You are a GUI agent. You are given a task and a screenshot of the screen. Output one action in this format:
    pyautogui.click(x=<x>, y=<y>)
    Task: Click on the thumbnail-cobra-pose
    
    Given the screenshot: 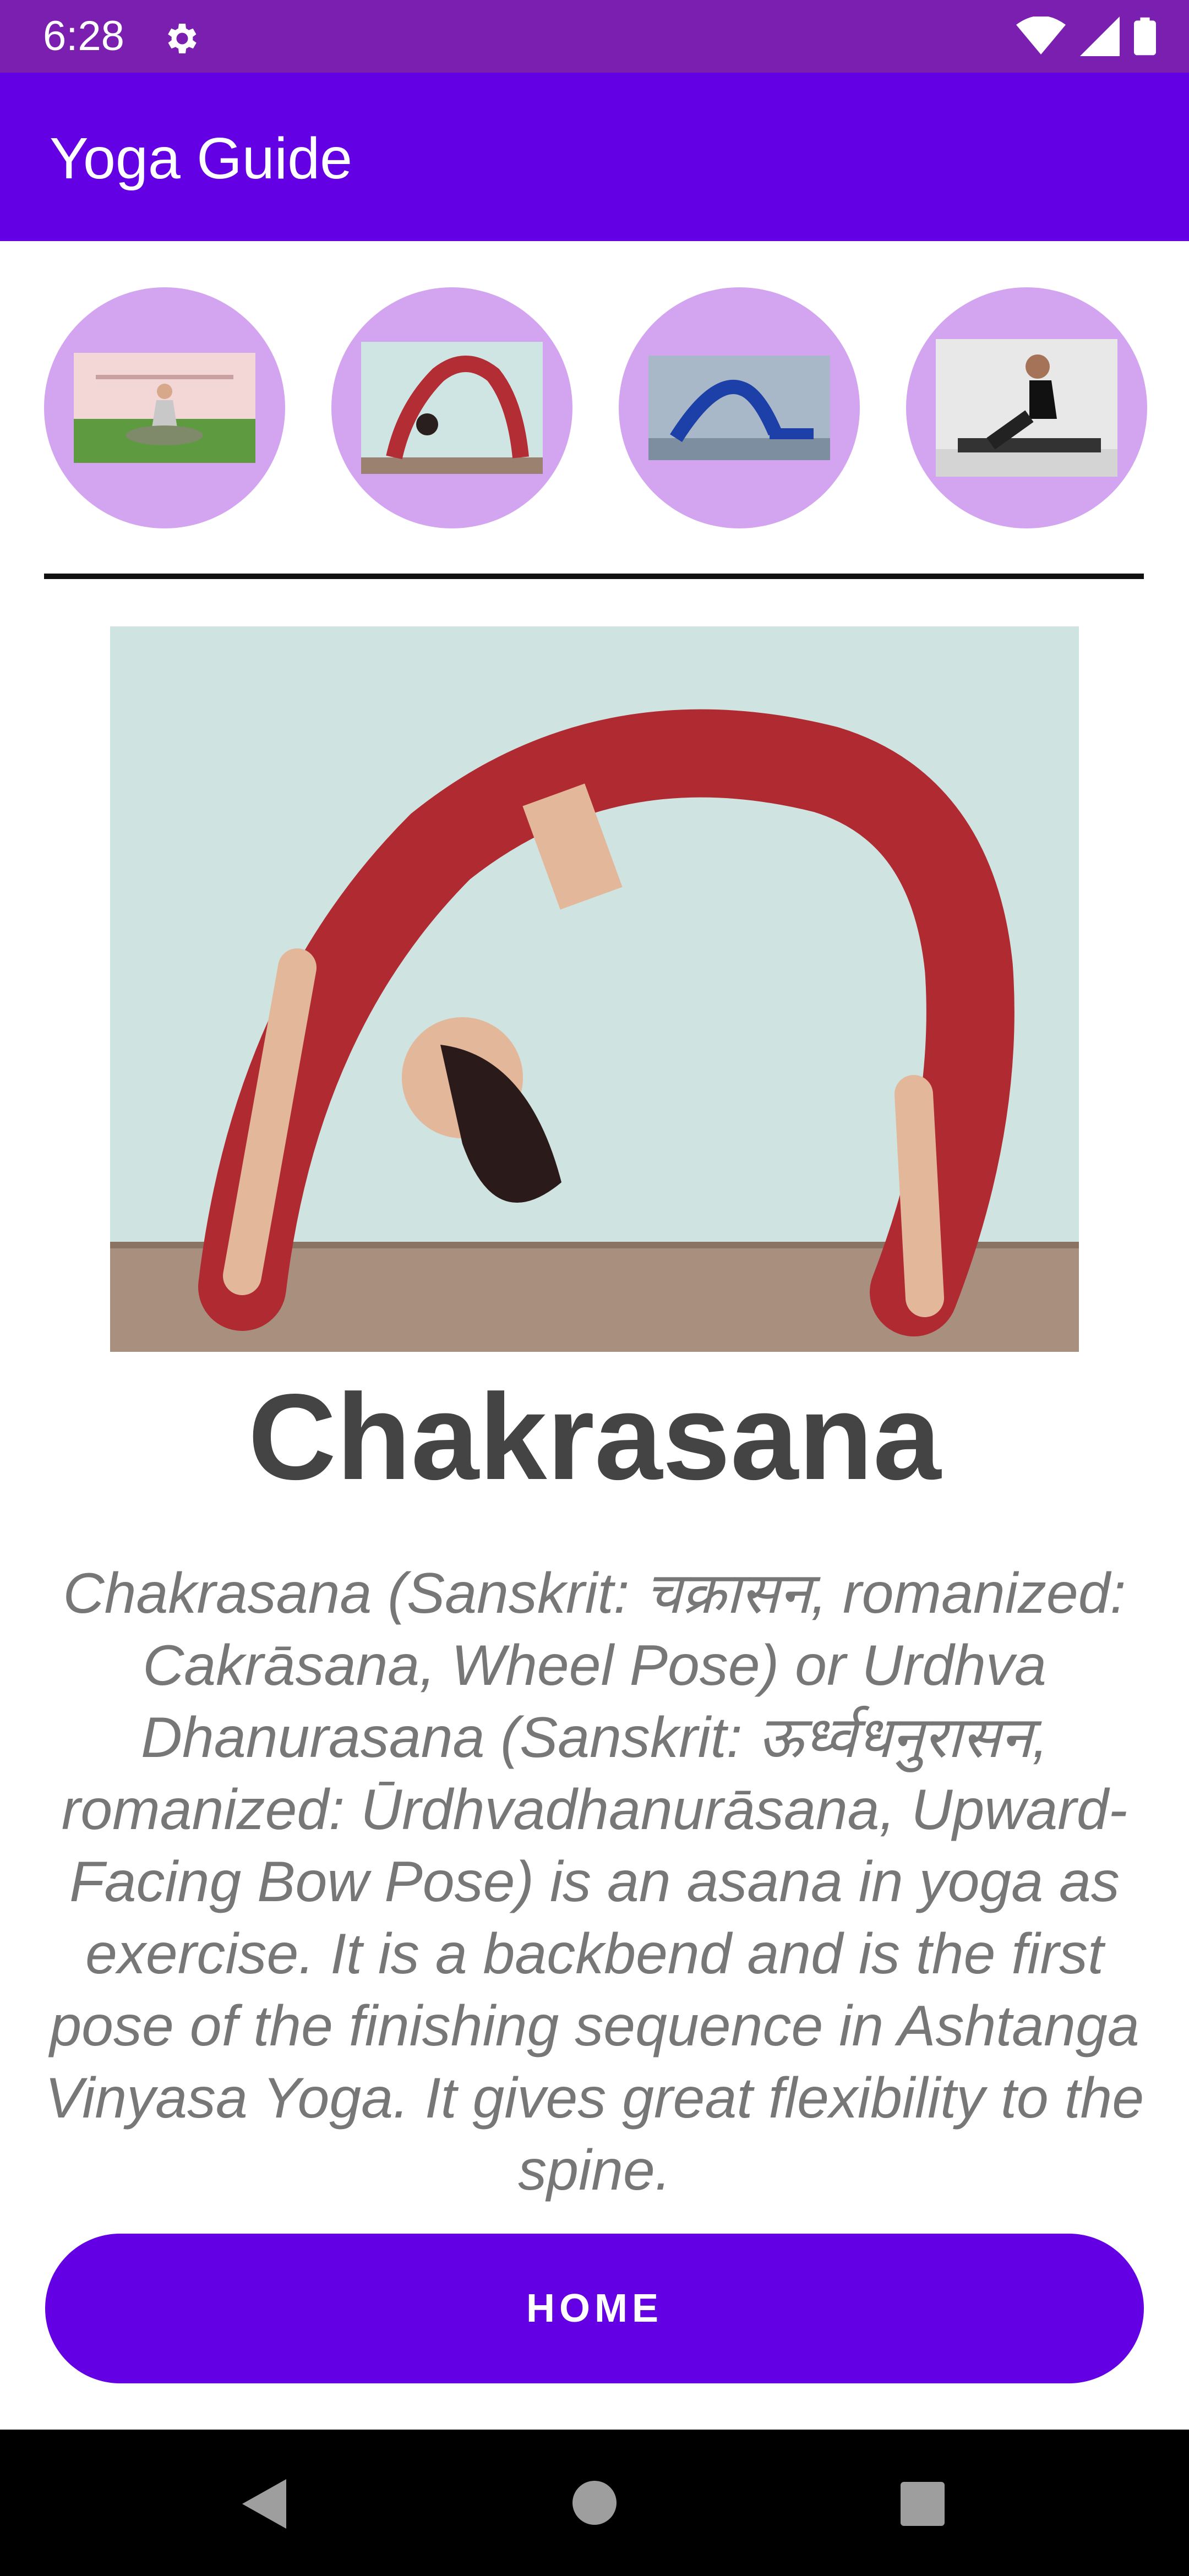 What is the action you would take?
    pyautogui.click(x=1026, y=408)
    